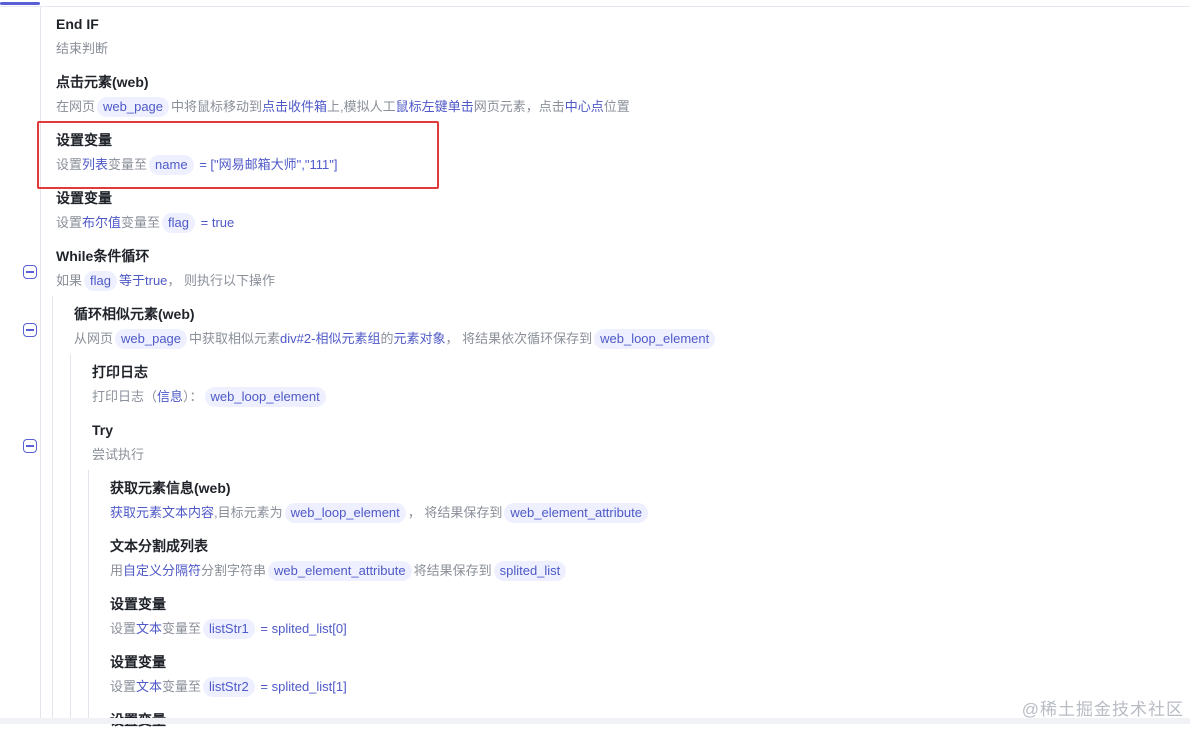  What do you see at coordinates (40, 365) in the screenshot?
I see `flow-gutter-line` at bounding box center [40, 365].